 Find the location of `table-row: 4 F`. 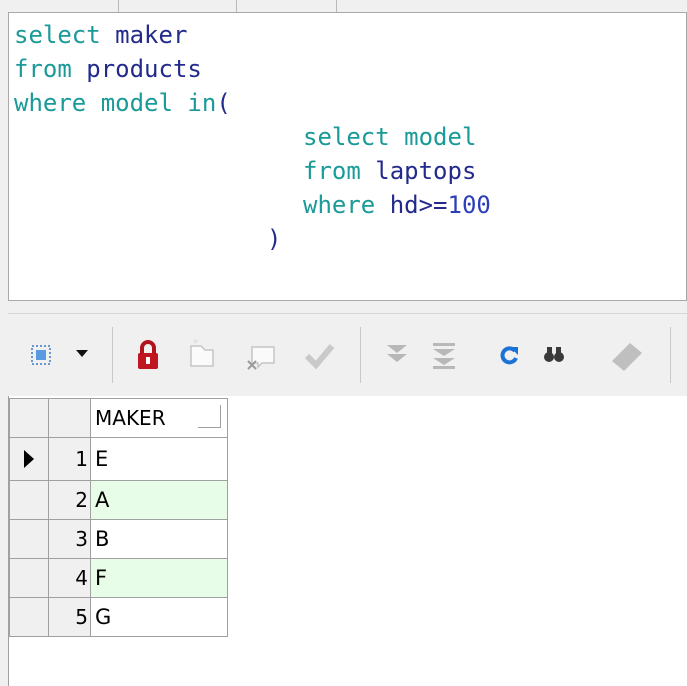

table-row: 4 F is located at coordinates (118, 578).